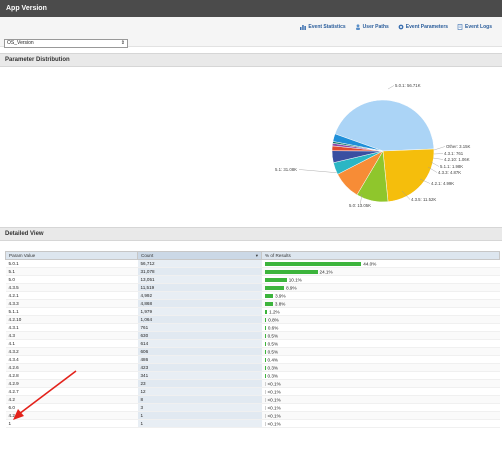 The height and width of the screenshot is (453, 502). I want to click on pie-slice-label: 4.2.10: 1.06K, so click(457, 159).